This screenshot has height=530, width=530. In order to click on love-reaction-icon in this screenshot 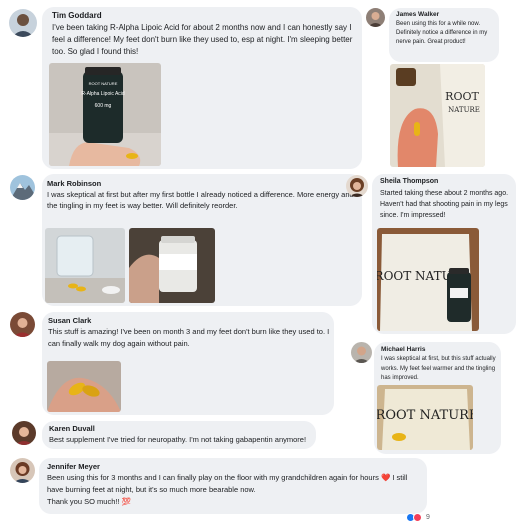, I will do `click(417, 517)`.